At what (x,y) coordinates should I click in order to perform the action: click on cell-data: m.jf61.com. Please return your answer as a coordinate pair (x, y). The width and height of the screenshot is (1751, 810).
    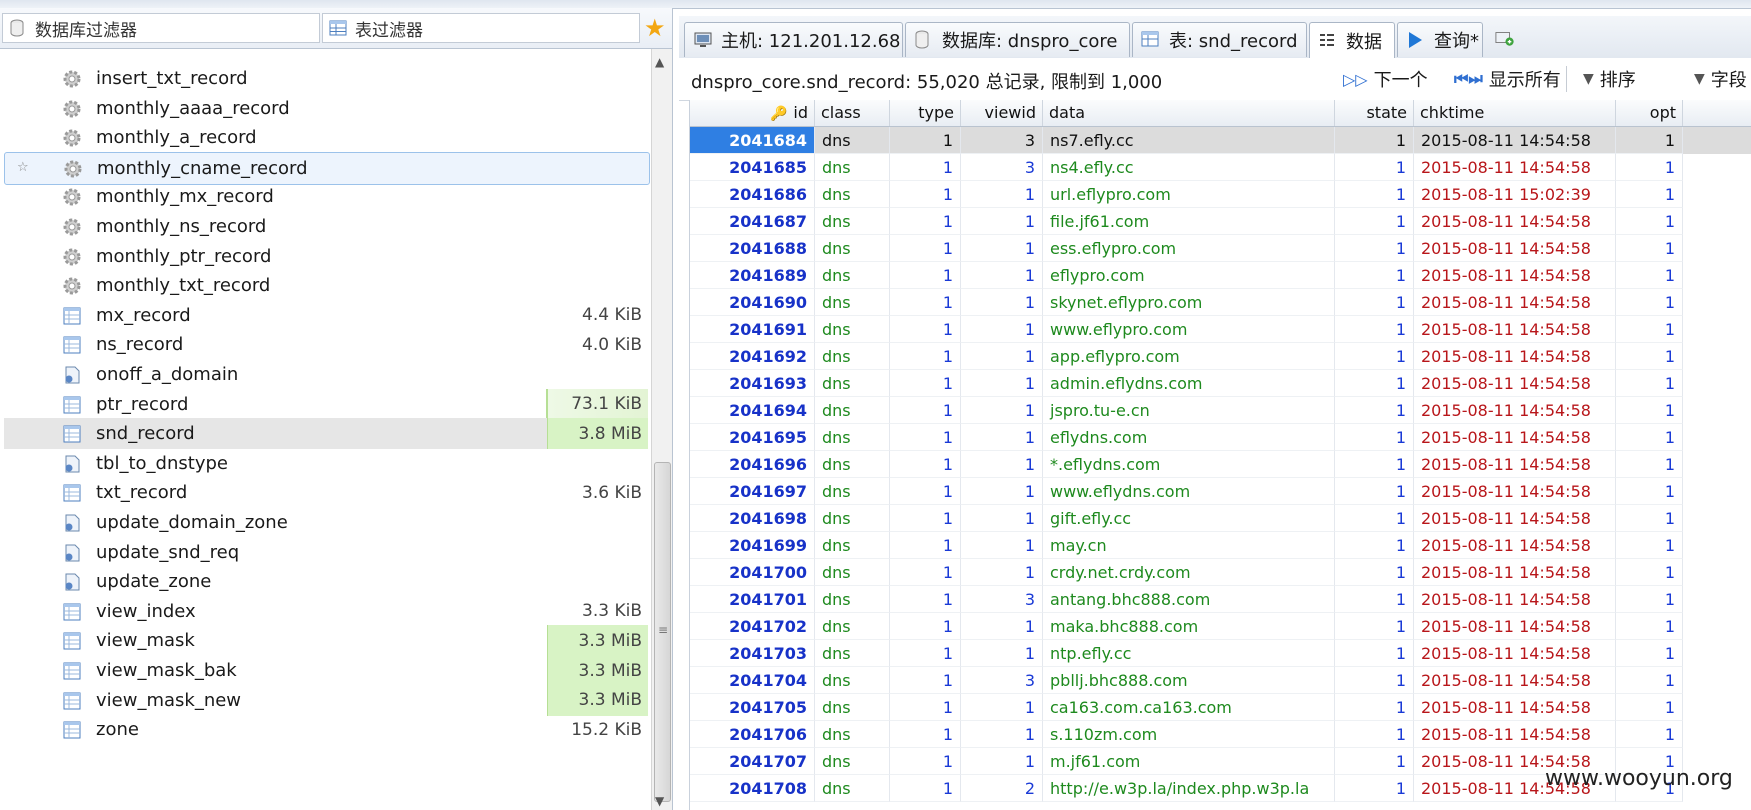
    Looking at the image, I should click on (1189, 761).